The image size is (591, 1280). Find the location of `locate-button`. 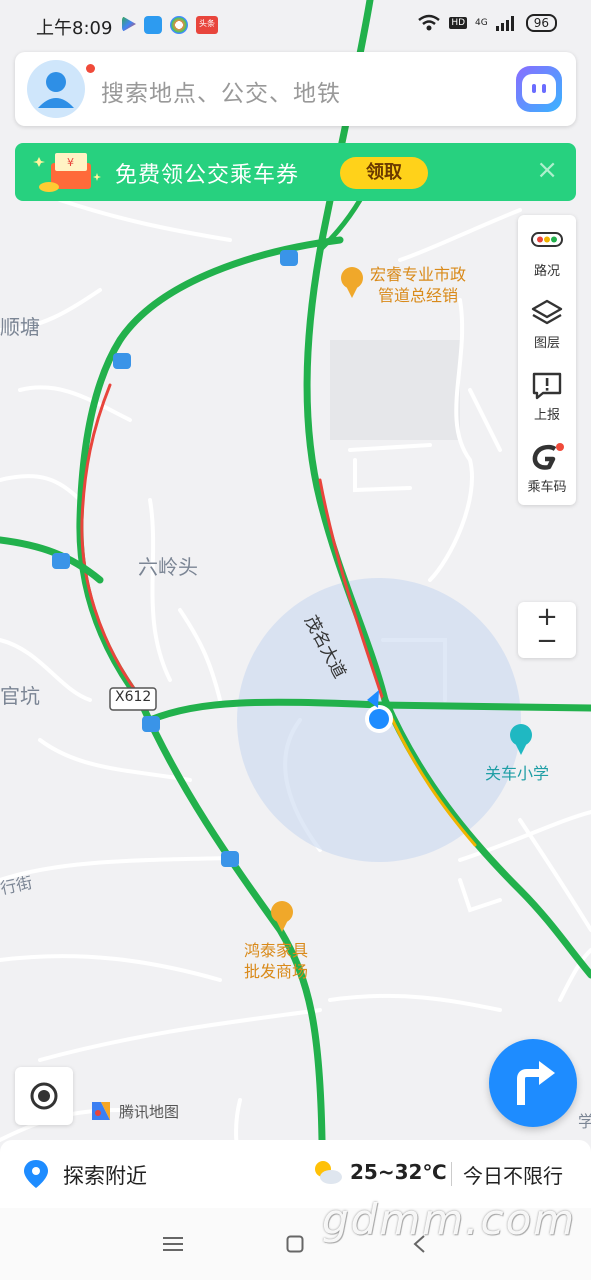

locate-button is located at coordinates (44, 1096).